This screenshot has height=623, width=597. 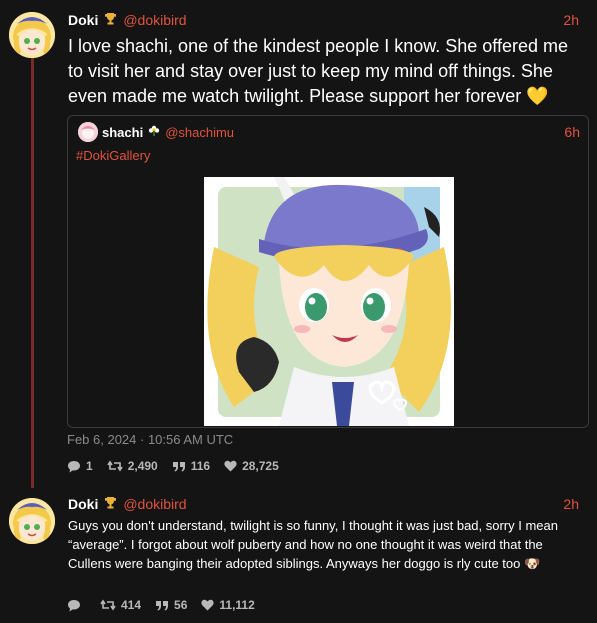 I want to click on quote-time: 6h, so click(x=572, y=132).